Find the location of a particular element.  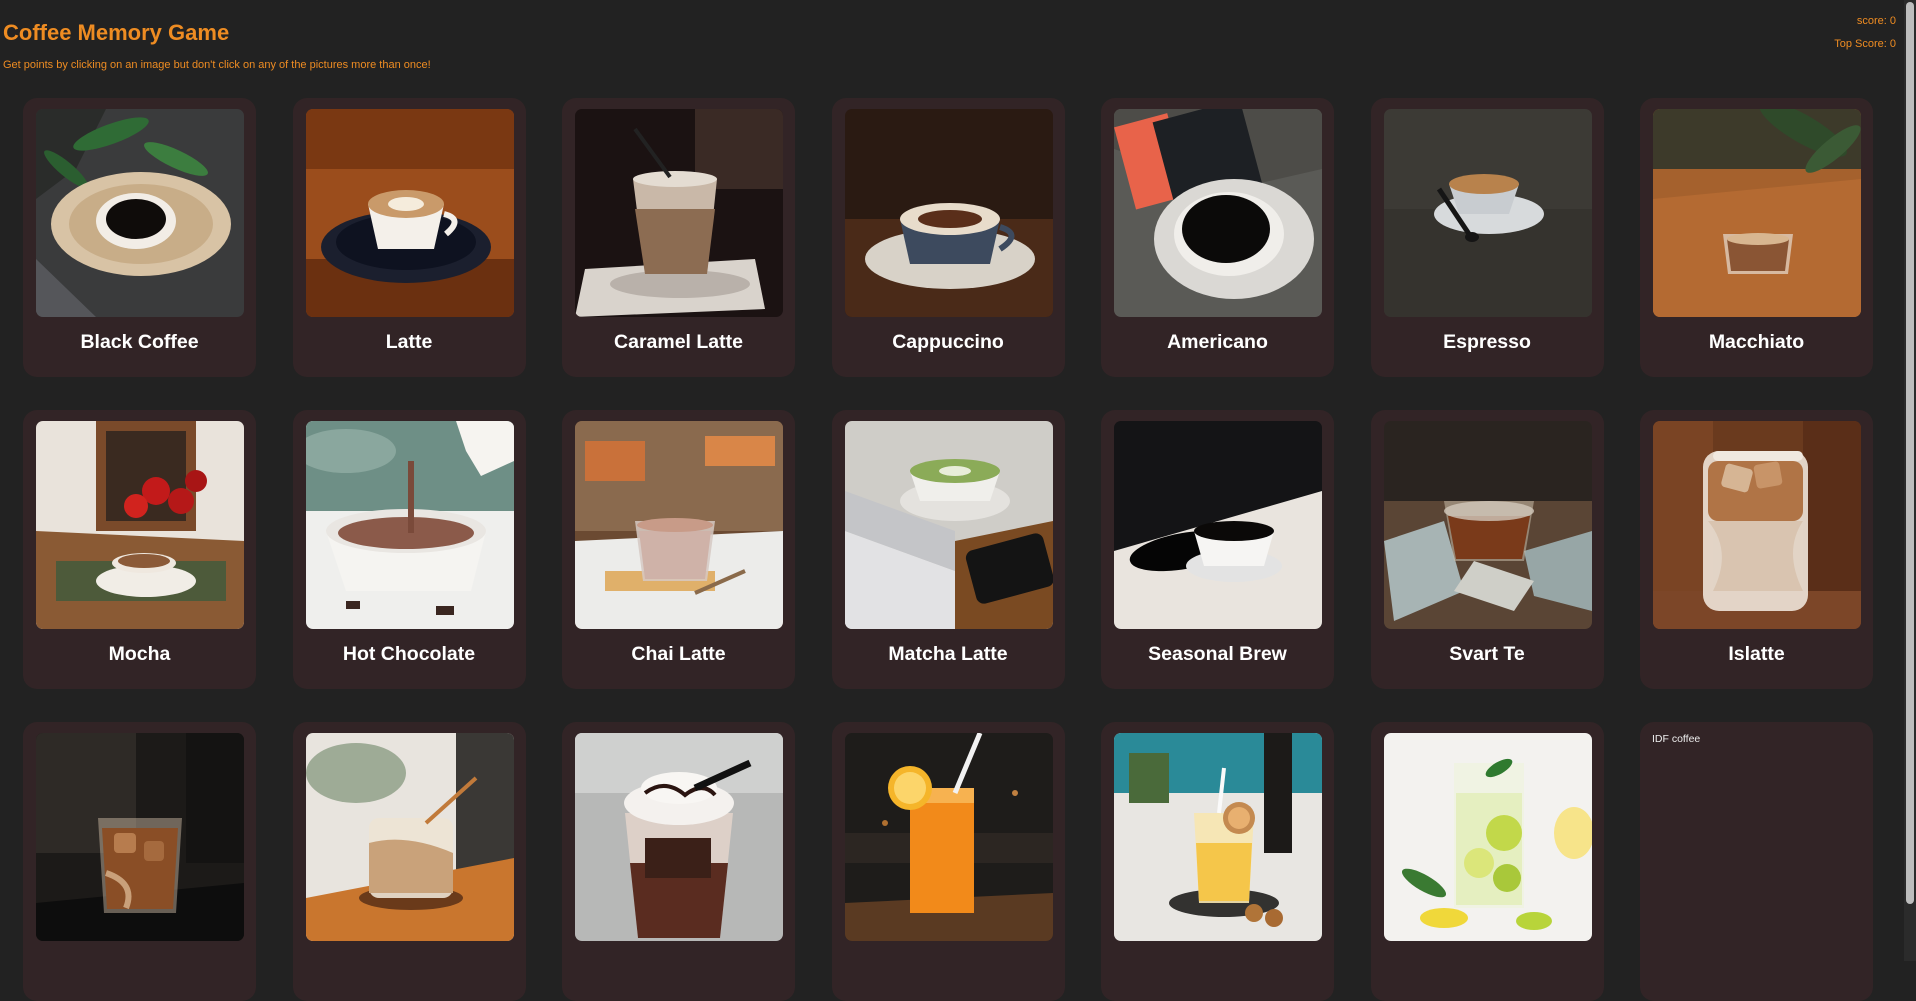

card-hot-chocolate: Hot Chocolate is located at coordinates (409, 549).